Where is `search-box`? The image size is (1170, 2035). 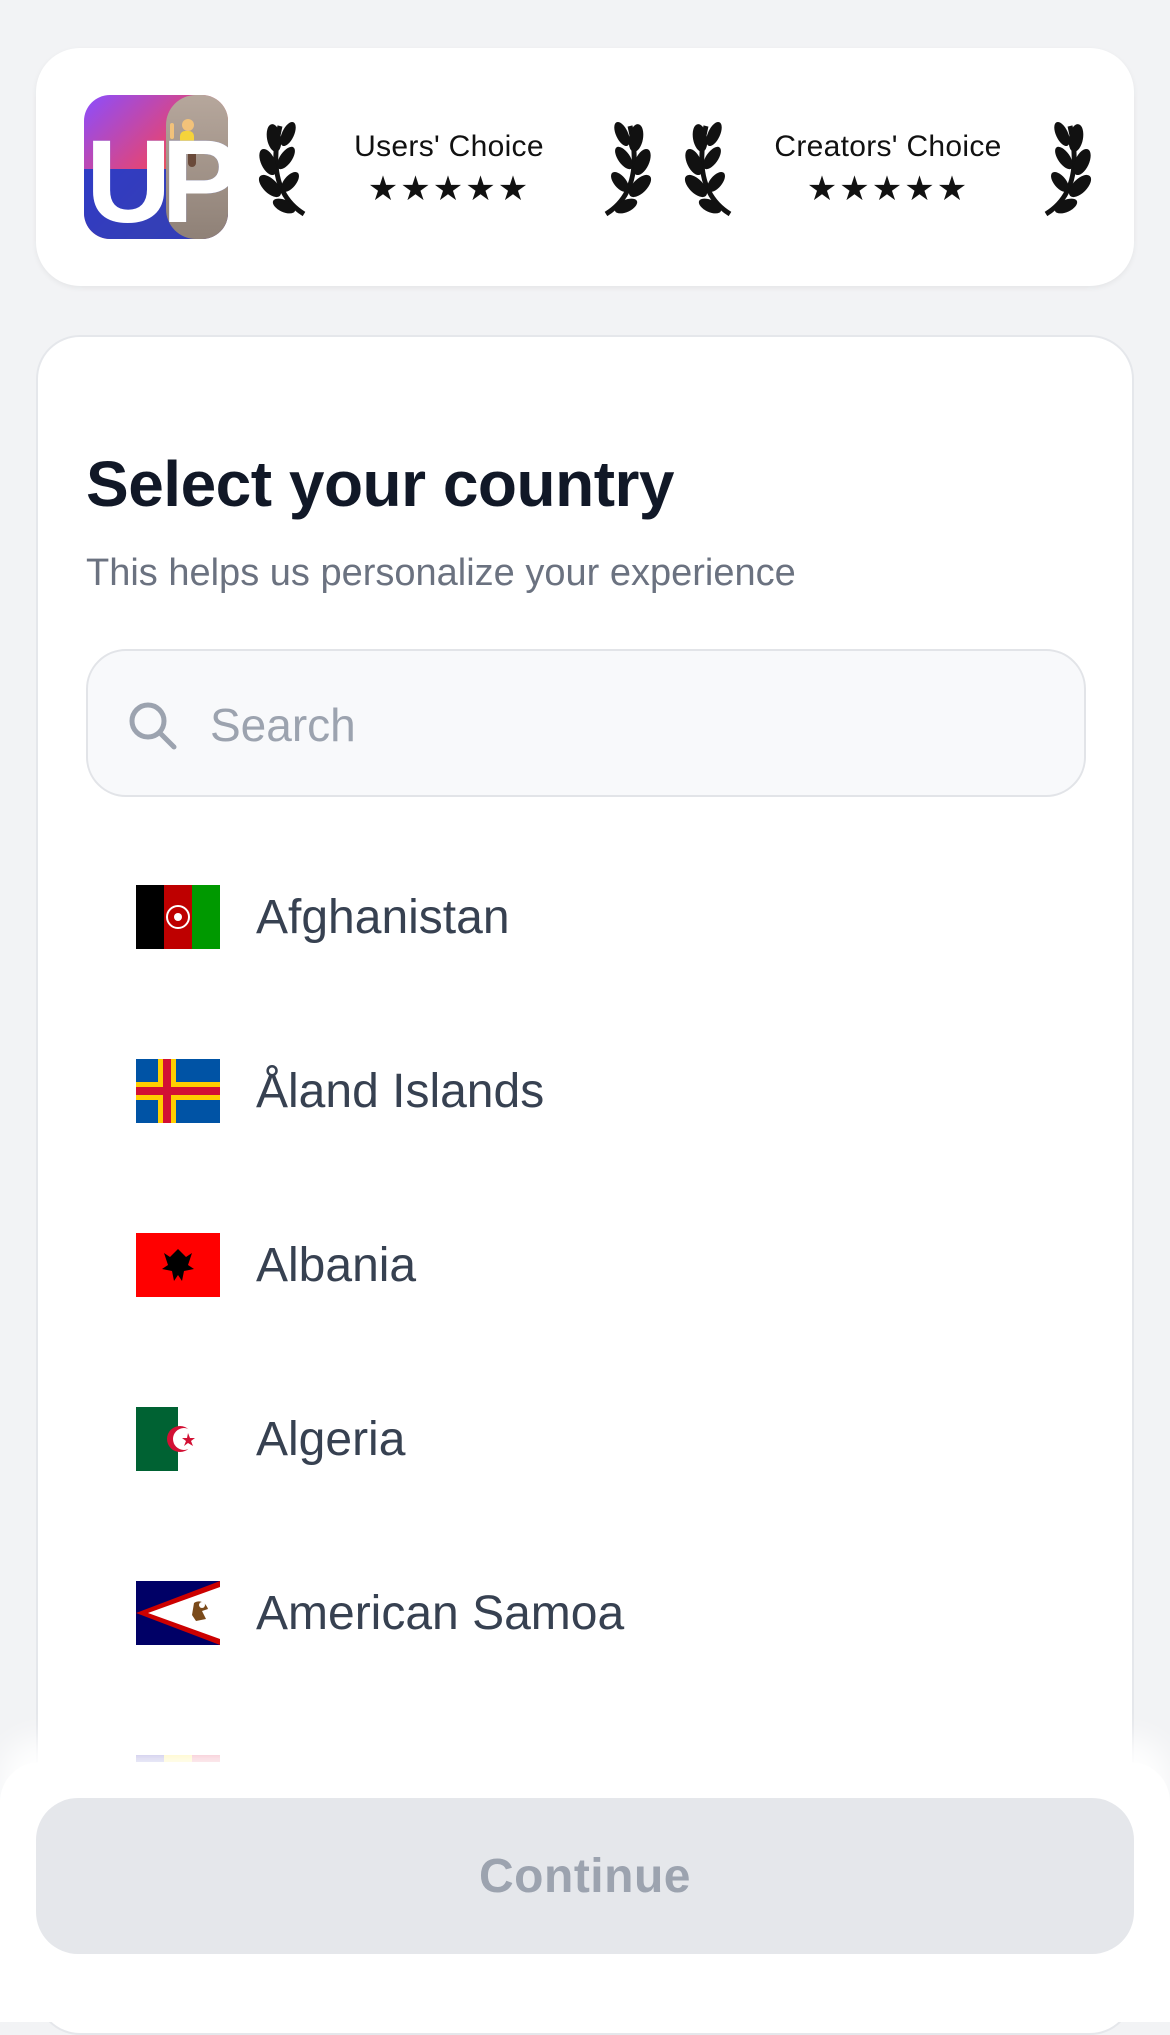 search-box is located at coordinates (586, 723).